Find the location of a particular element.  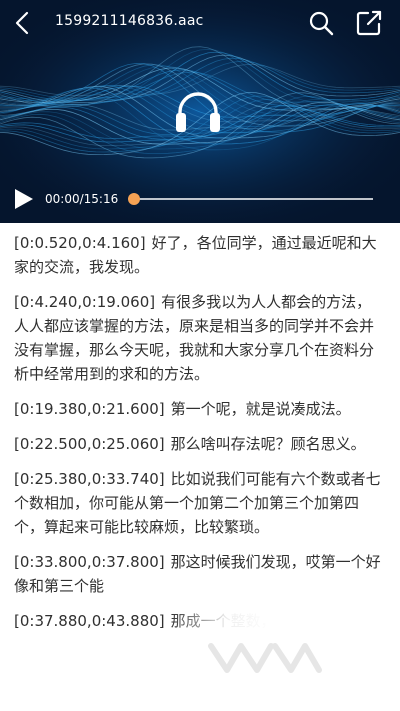

back-arrow-icon is located at coordinates (23, 23).